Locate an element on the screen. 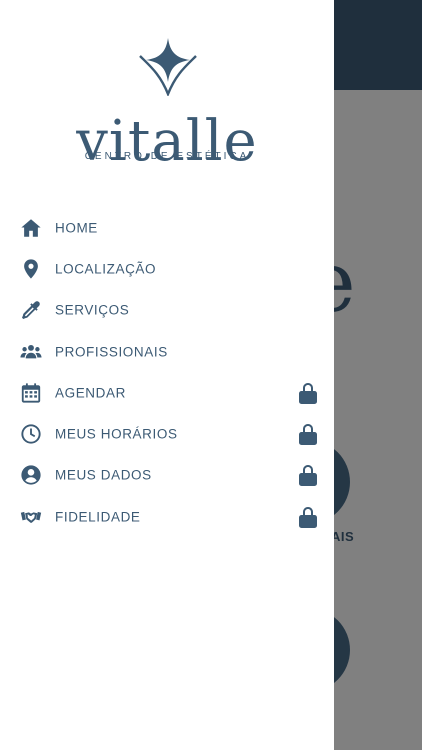  menu-item-label: LOCALIZAÇÃO is located at coordinates (106, 269).